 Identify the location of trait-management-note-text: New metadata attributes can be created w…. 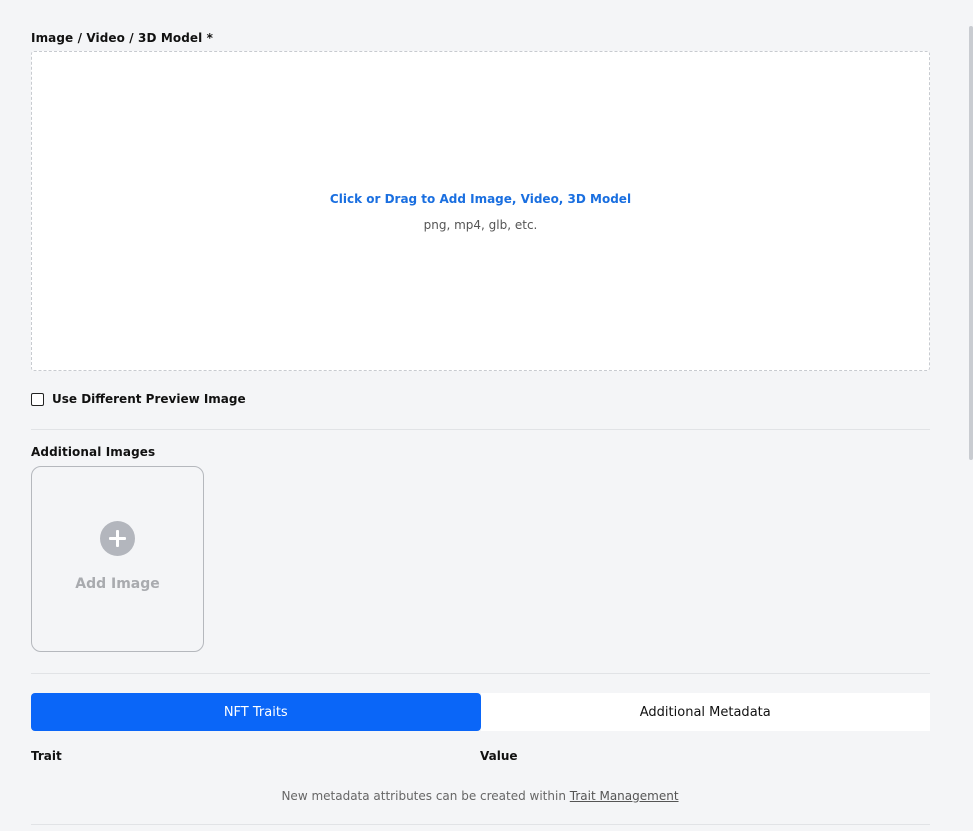
(423, 796).